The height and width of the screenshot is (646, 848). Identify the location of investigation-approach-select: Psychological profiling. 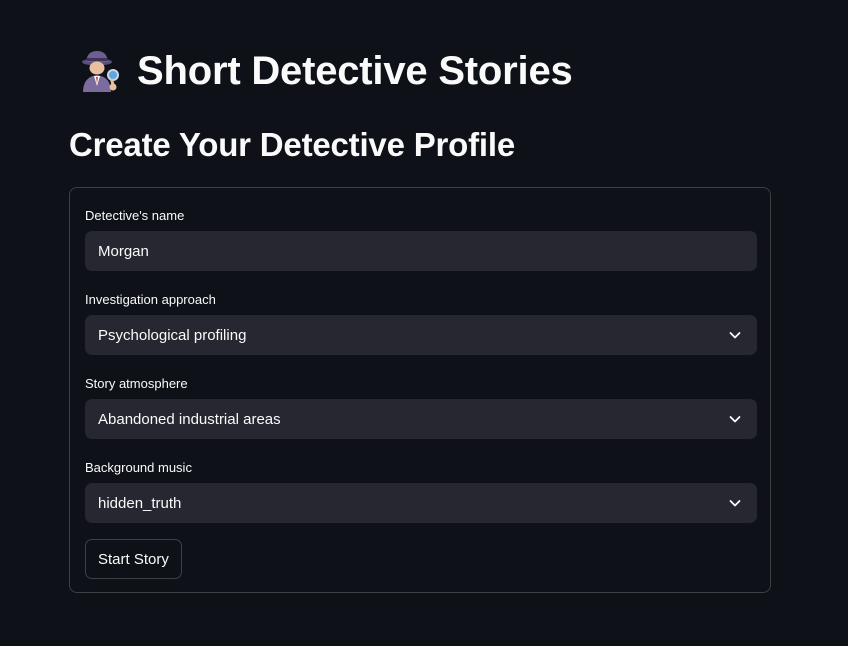
(421, 335).